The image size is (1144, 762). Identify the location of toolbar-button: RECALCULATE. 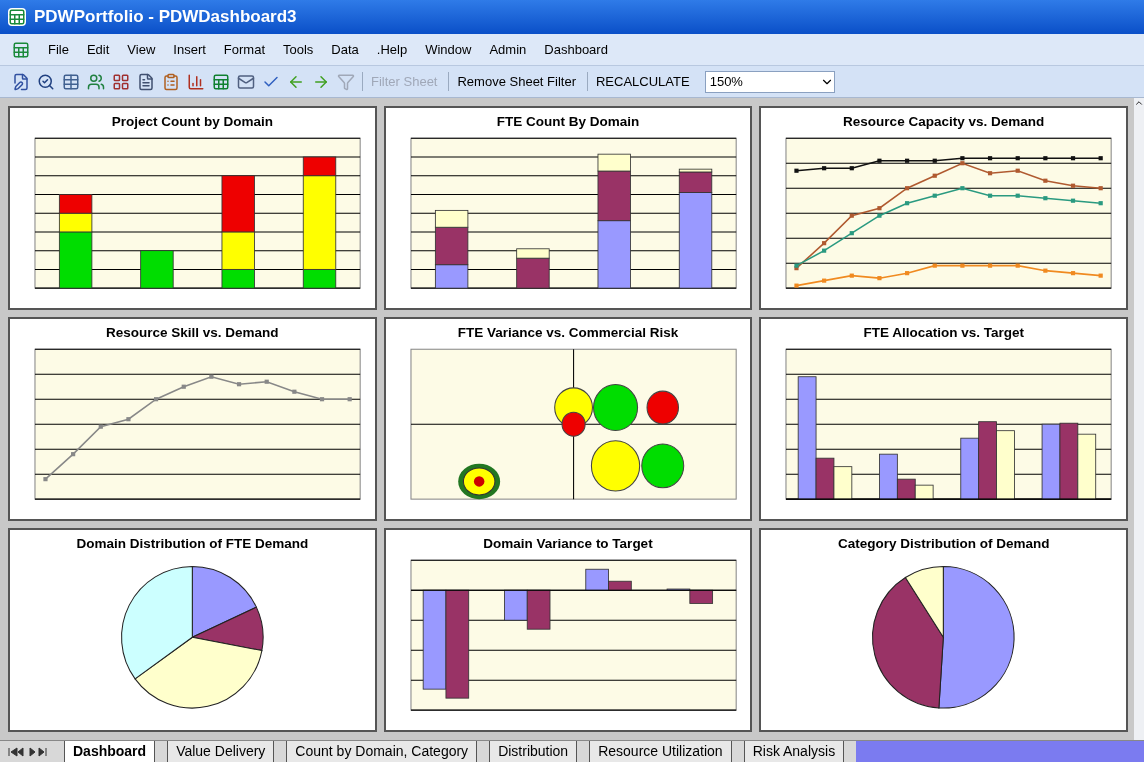
(640, 81).